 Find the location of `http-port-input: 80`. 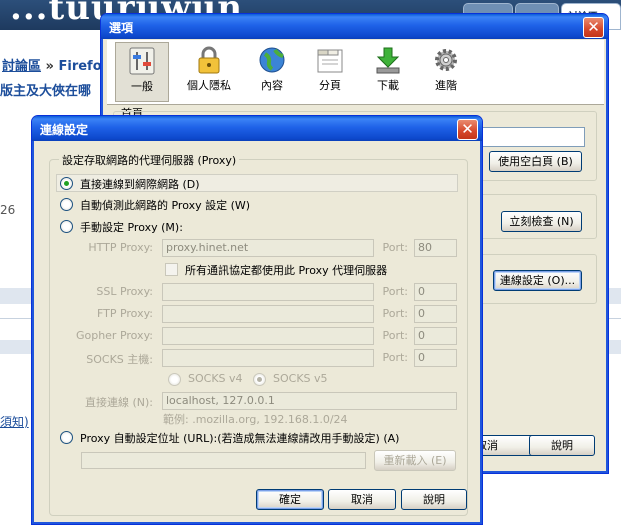

http-port-input: 80 is located at coordinates (435, 248).